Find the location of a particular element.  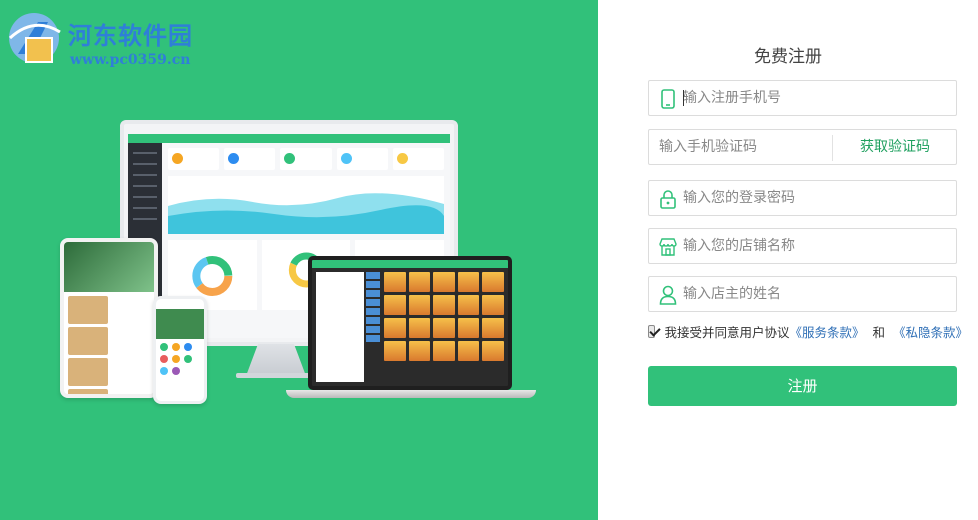

code-field: 获取验证码 is located at coordinates (802, 147).